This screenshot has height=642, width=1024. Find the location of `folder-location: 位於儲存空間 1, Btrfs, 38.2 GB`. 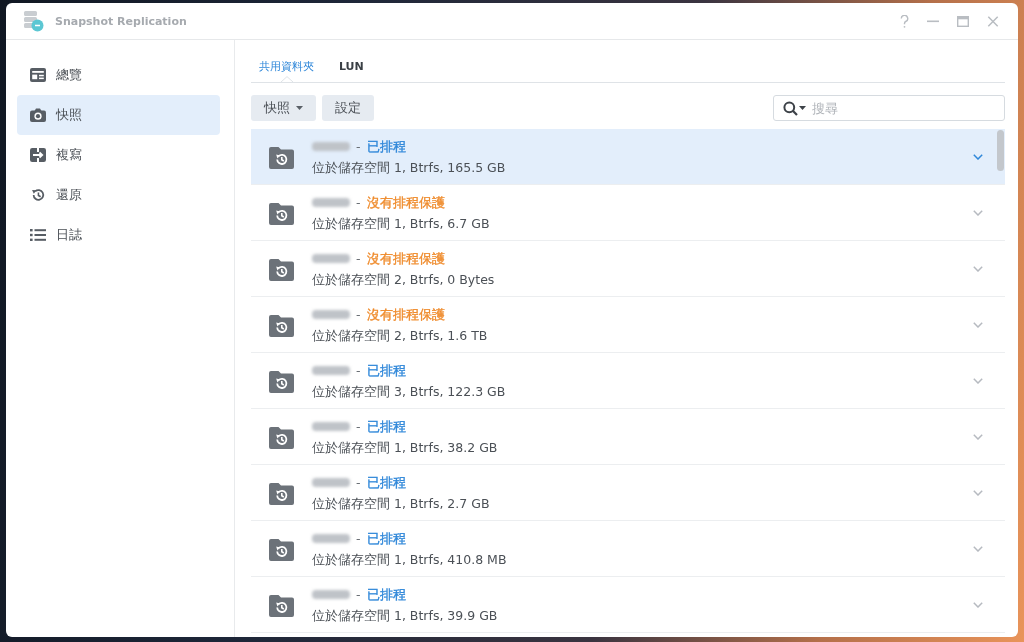

folder-location: 位於儲存空間 1, Btrfs, 38.2 GB is located at coordinates (405, 447).